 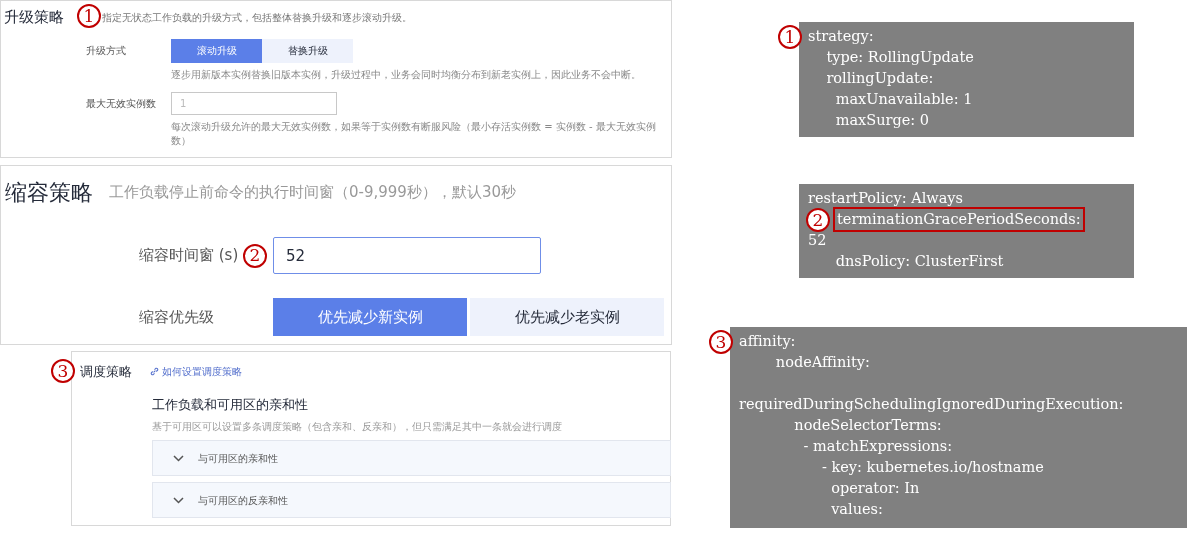 I want to click on subsection-title: 工作负载和可用区的亲和性, so click(x=230, y=404).